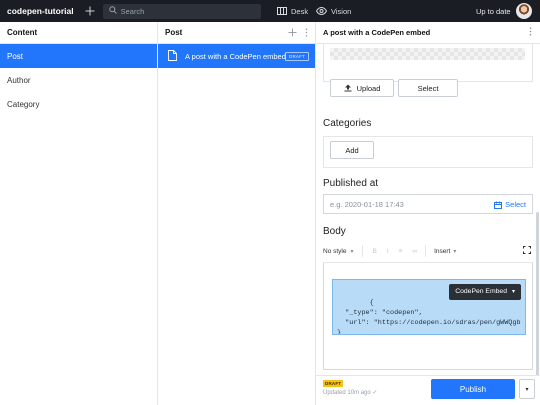 This screenshot has height=405, width=540. I want to click on insert-menu: Insert ▾, so click(445, 251).